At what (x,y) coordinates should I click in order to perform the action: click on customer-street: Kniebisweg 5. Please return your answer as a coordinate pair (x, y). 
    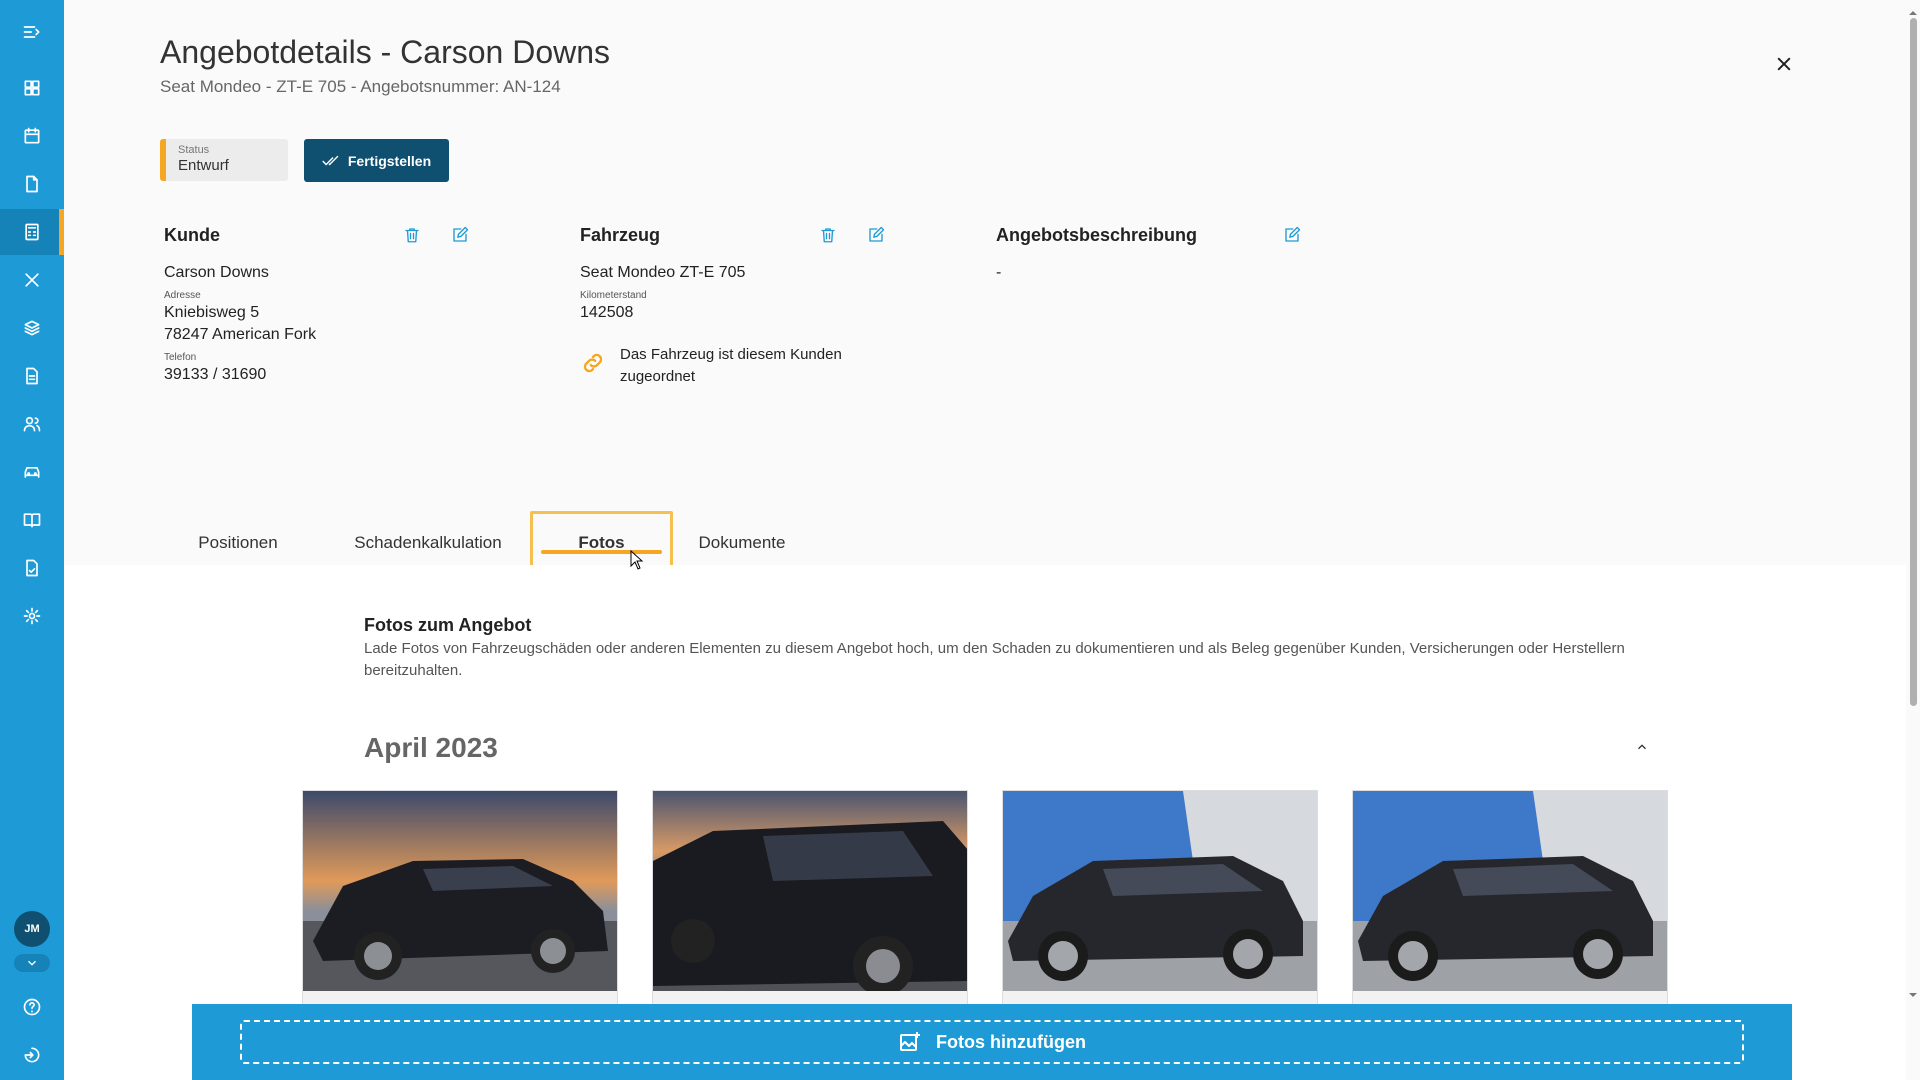
    Looking at the image, I should click on (212, 312).